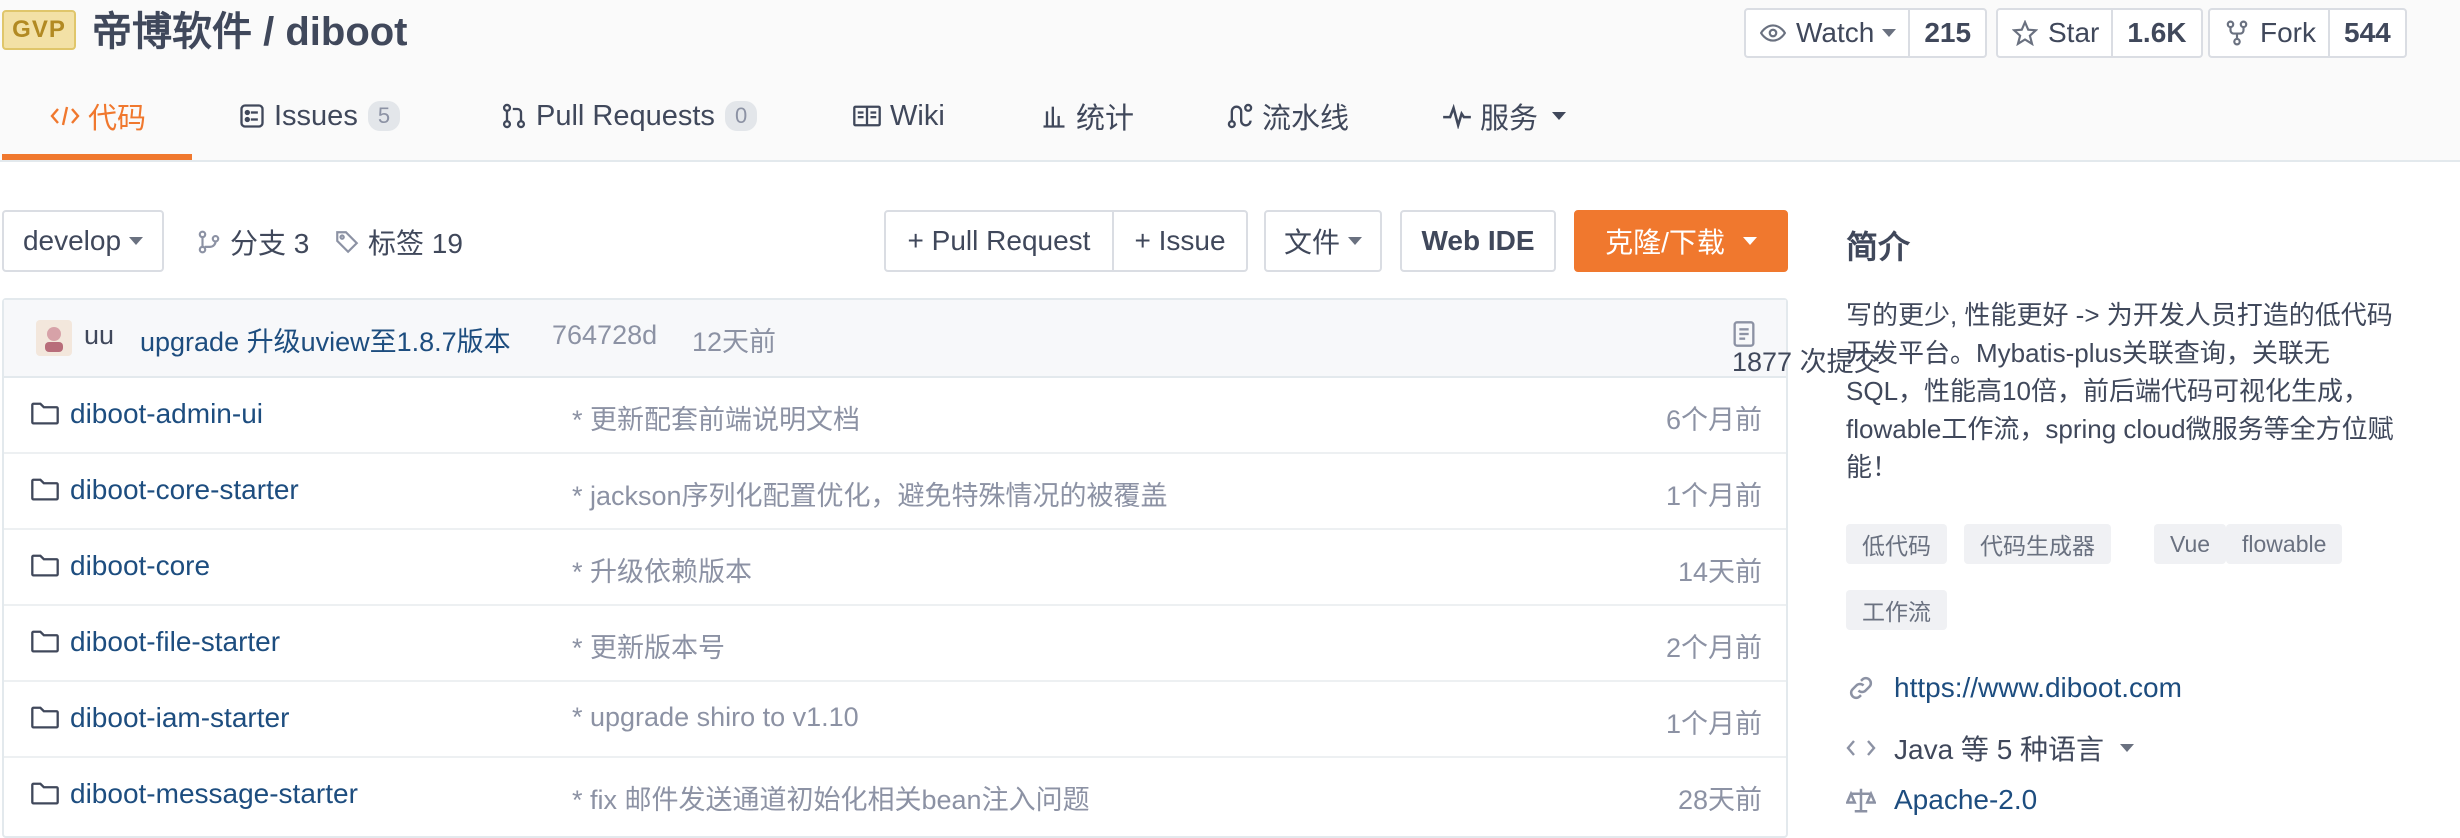 This screenshot has height=838, width=2460. I want to click on star-count: 1.6K, so click(2156, 33).